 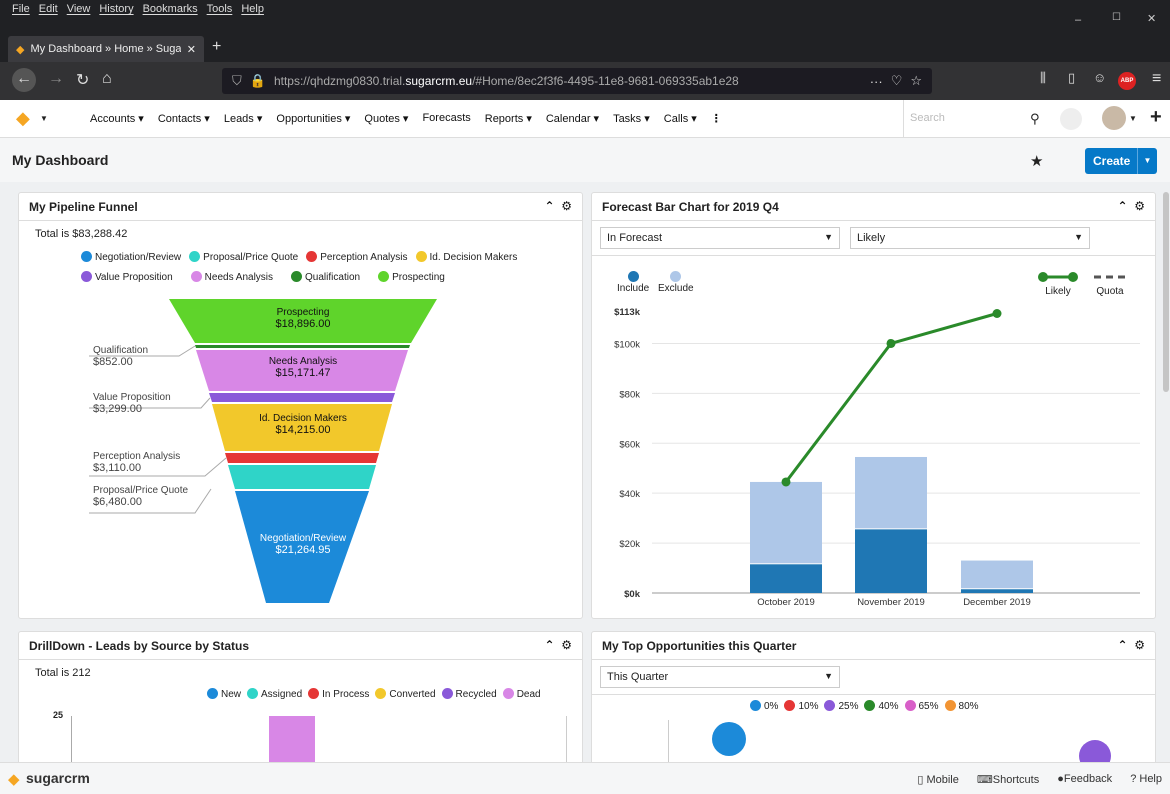 I want to click on user-dropdown-icon: ▼, so click(x=1133, y=118).